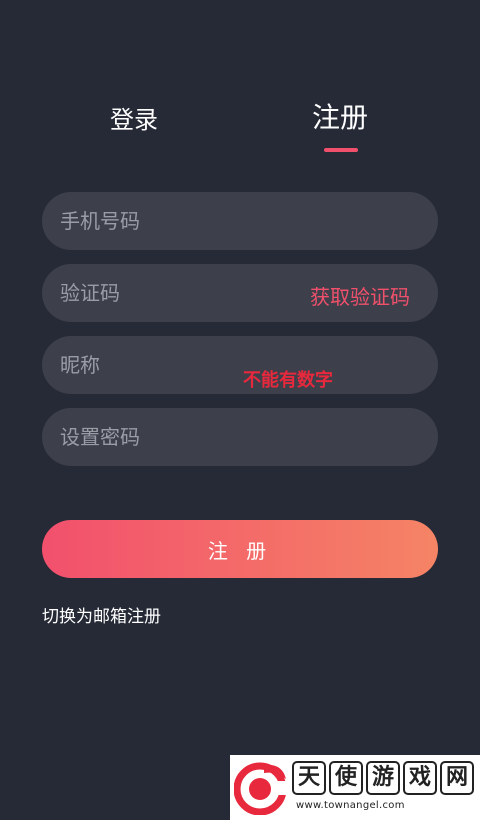 This screenshot has width=480, height=820. What do you see at coordinates (261, 788) in the screenshot?
I see `watermark-logo-icon` at bounding box center [261, 788].